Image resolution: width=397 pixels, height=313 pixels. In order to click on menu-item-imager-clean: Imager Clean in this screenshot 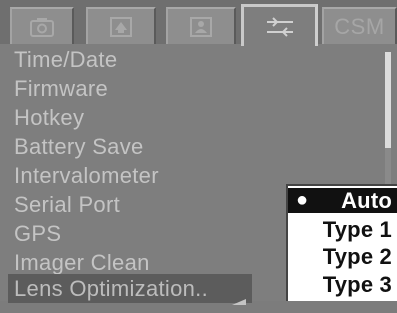, I will do `click(82, 262)`.